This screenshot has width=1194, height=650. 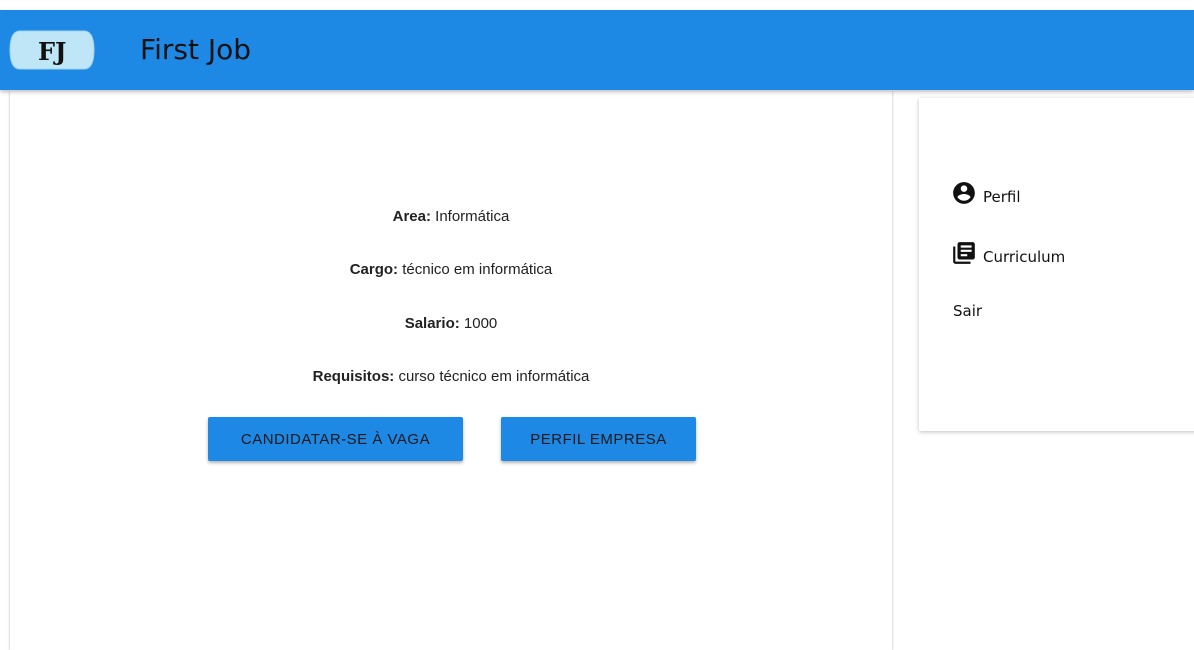 I want to click on top-strip, so click(x=597, y=5).